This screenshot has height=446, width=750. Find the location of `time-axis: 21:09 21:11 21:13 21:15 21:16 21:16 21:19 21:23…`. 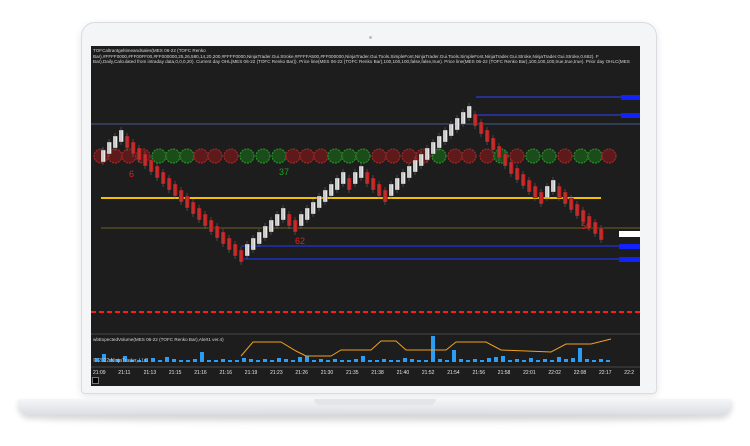

time-axis: 21:09 21:11 21:13 21:15 21:16 21:16 21:19 21:23… is located at coordinates (365, 374).